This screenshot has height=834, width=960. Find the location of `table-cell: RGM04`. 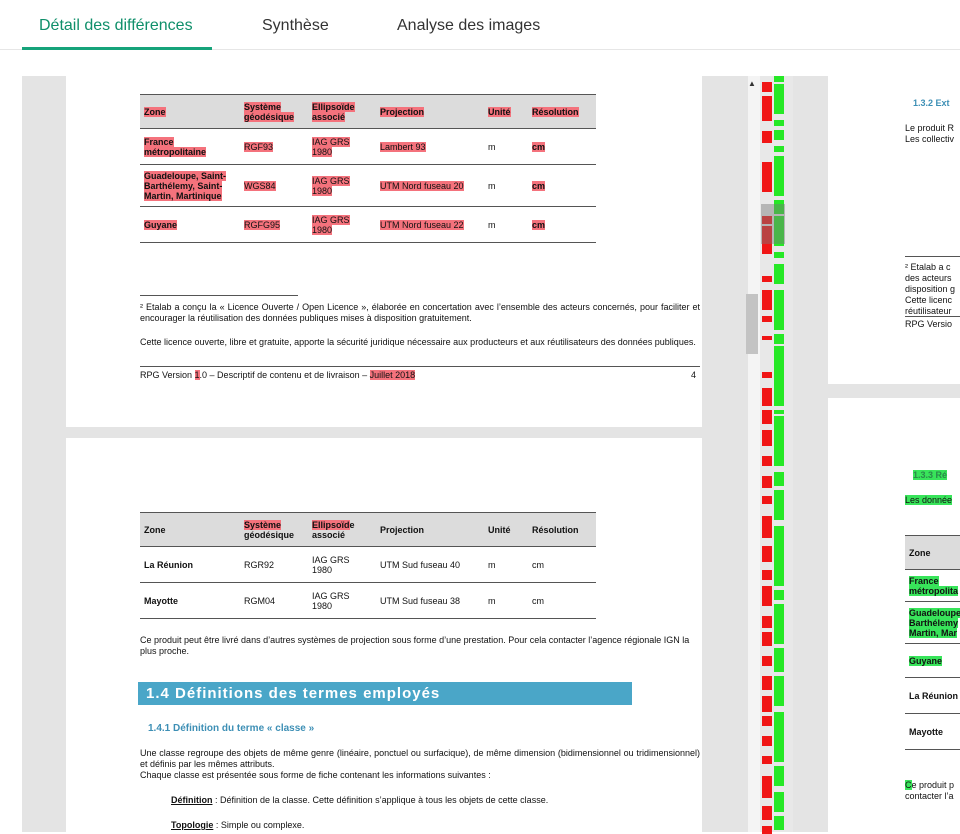

table-cell: RGM04 is located at coordinates (274, 600).